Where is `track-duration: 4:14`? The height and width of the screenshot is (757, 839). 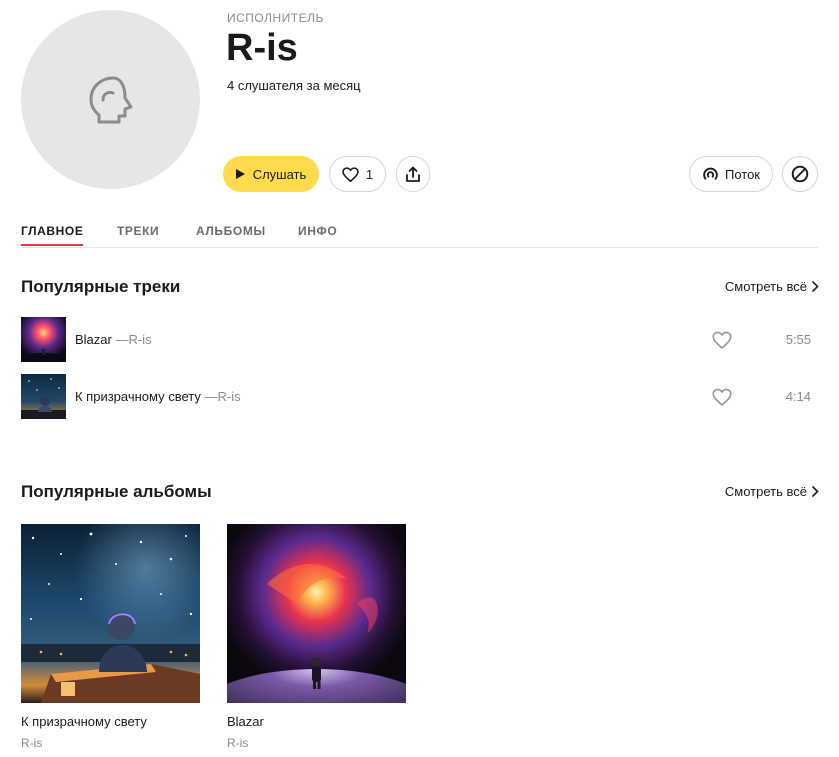 track-duration: 4:14 is located at coordinates (798, 396).